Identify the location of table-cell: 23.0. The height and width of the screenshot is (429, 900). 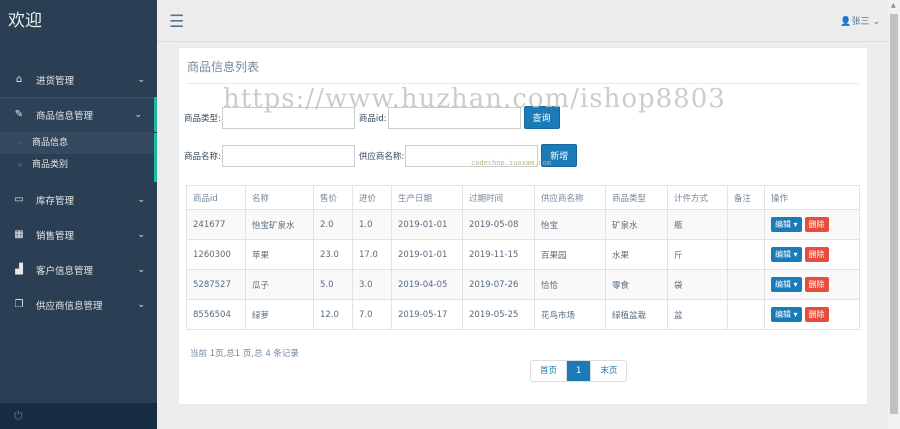
(333, 254).